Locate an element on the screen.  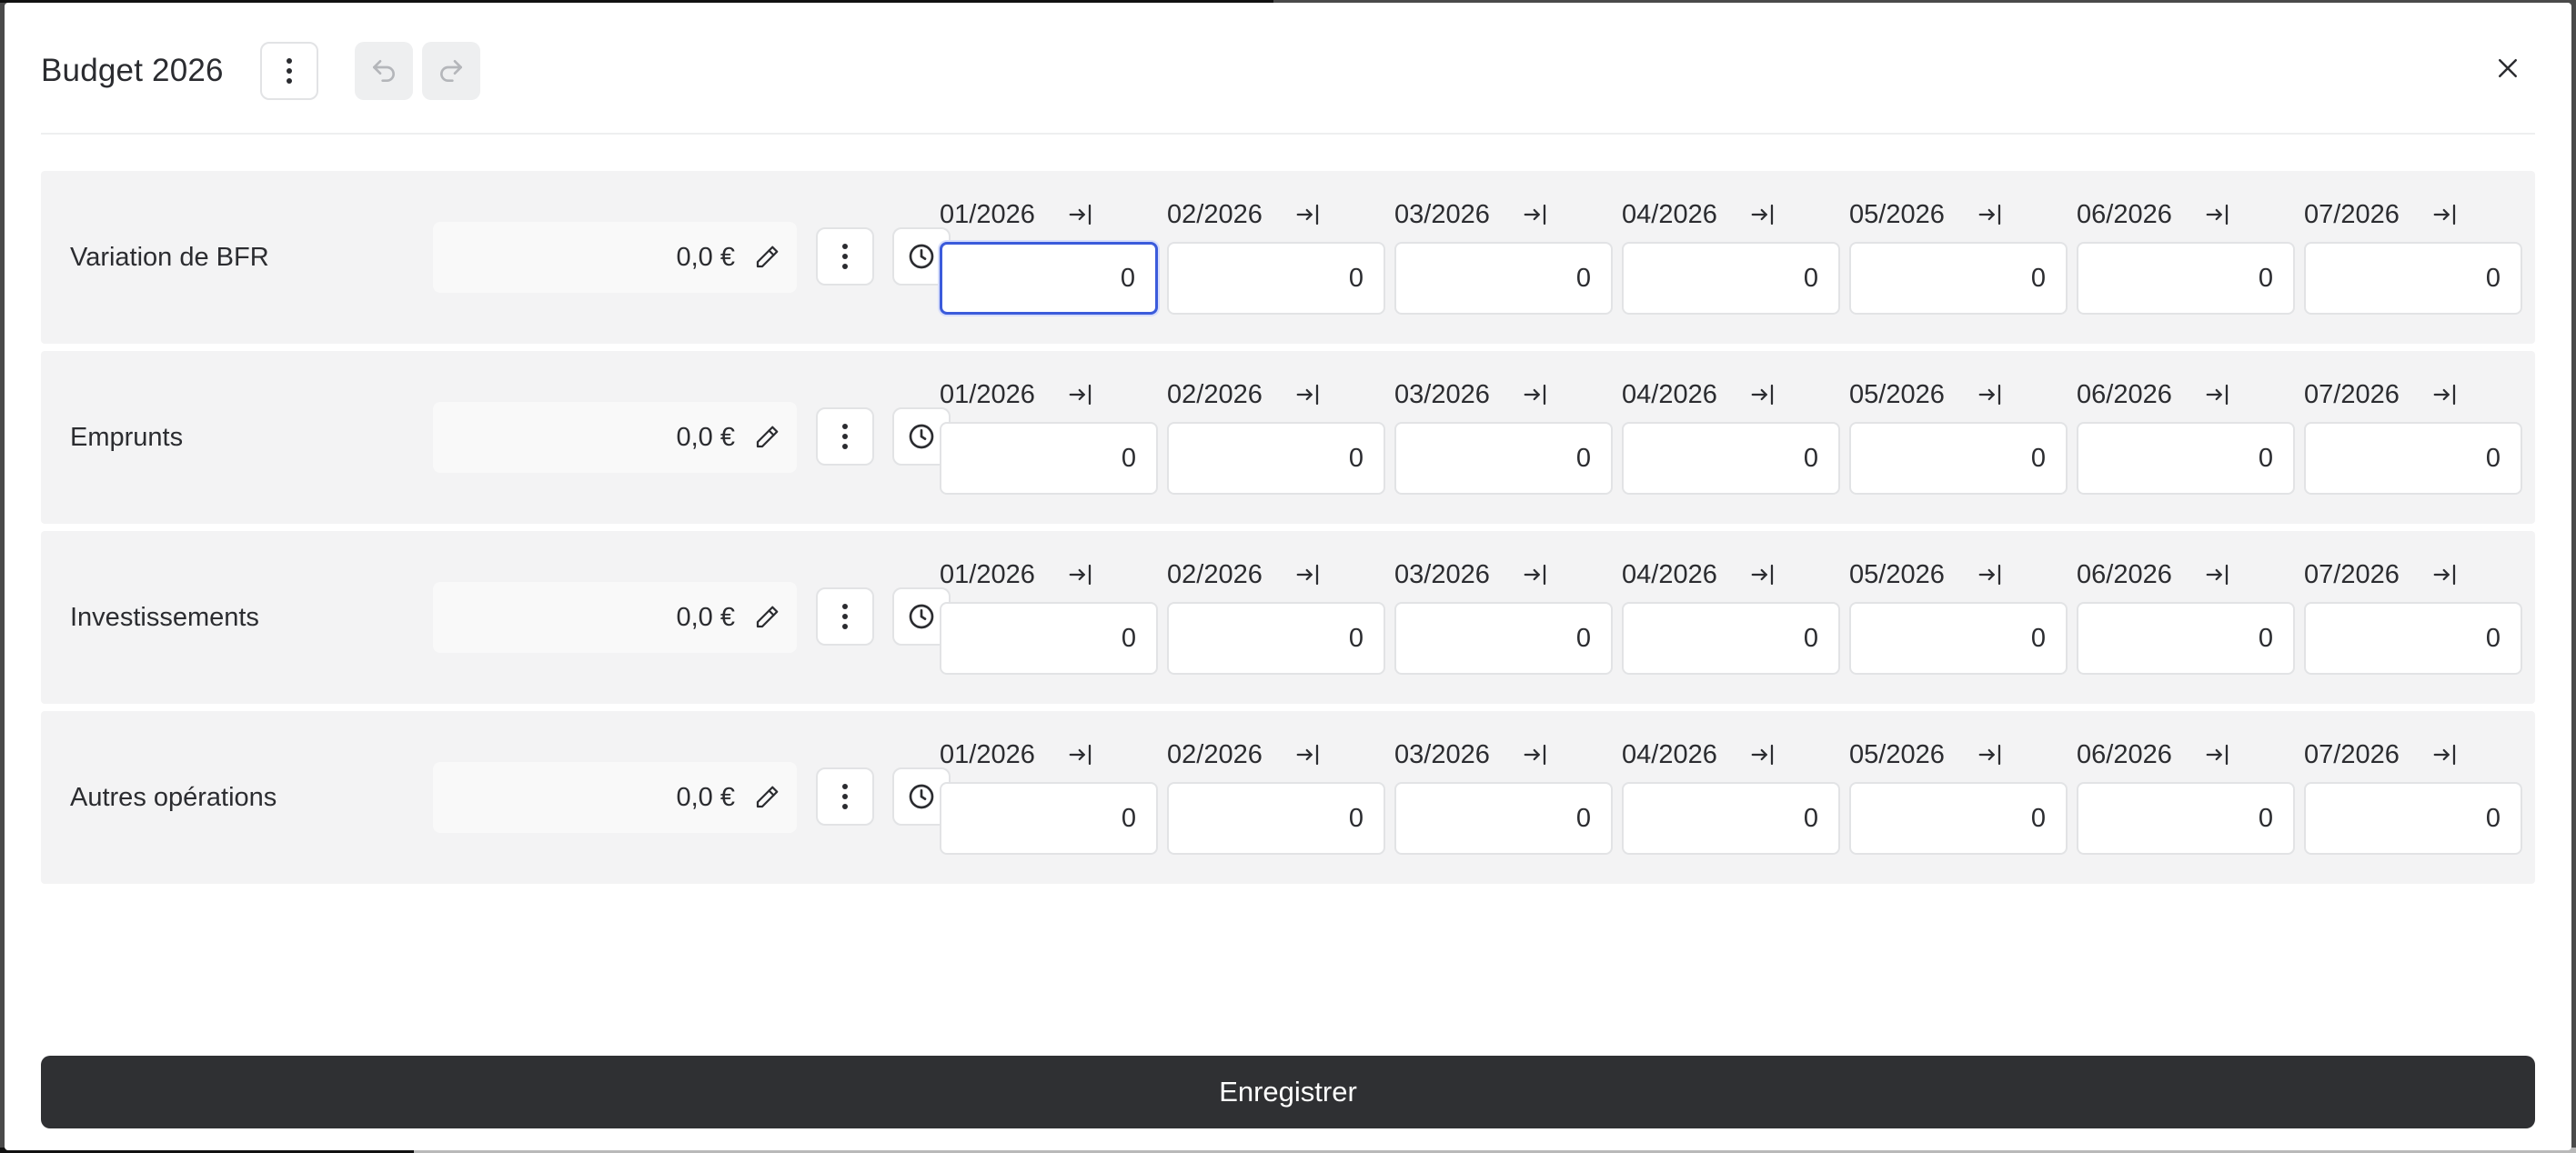
modal-header: Budget 2026 is located at coordinates (1288, 71).